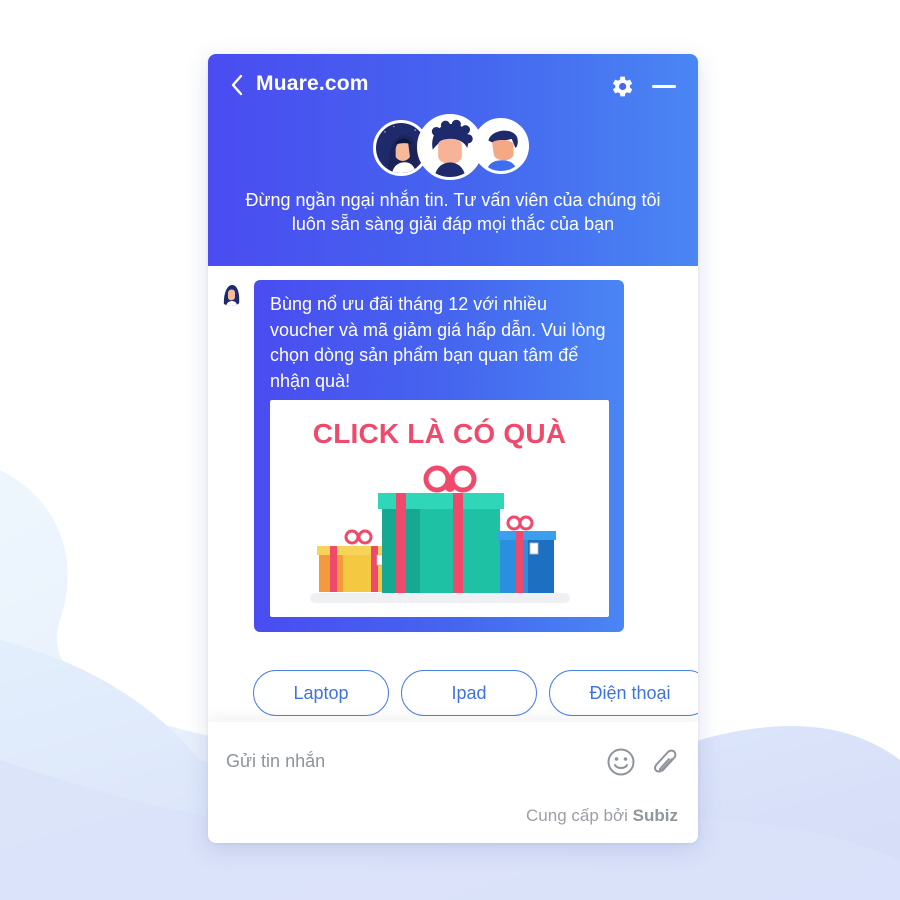 The width and height of the screenshot is (900, 900). Describe the element at coordinates (664, 86) in the screenshot. I see `minimize-icon` at that location.